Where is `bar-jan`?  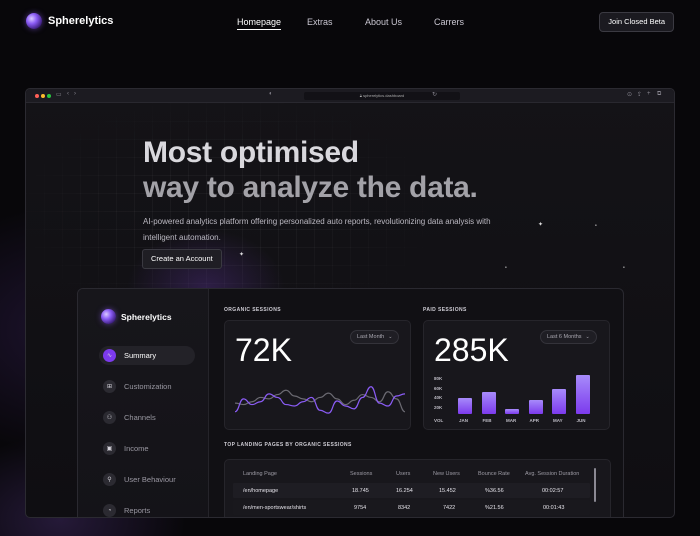 bar-jan is located at coordinates (465, 406).